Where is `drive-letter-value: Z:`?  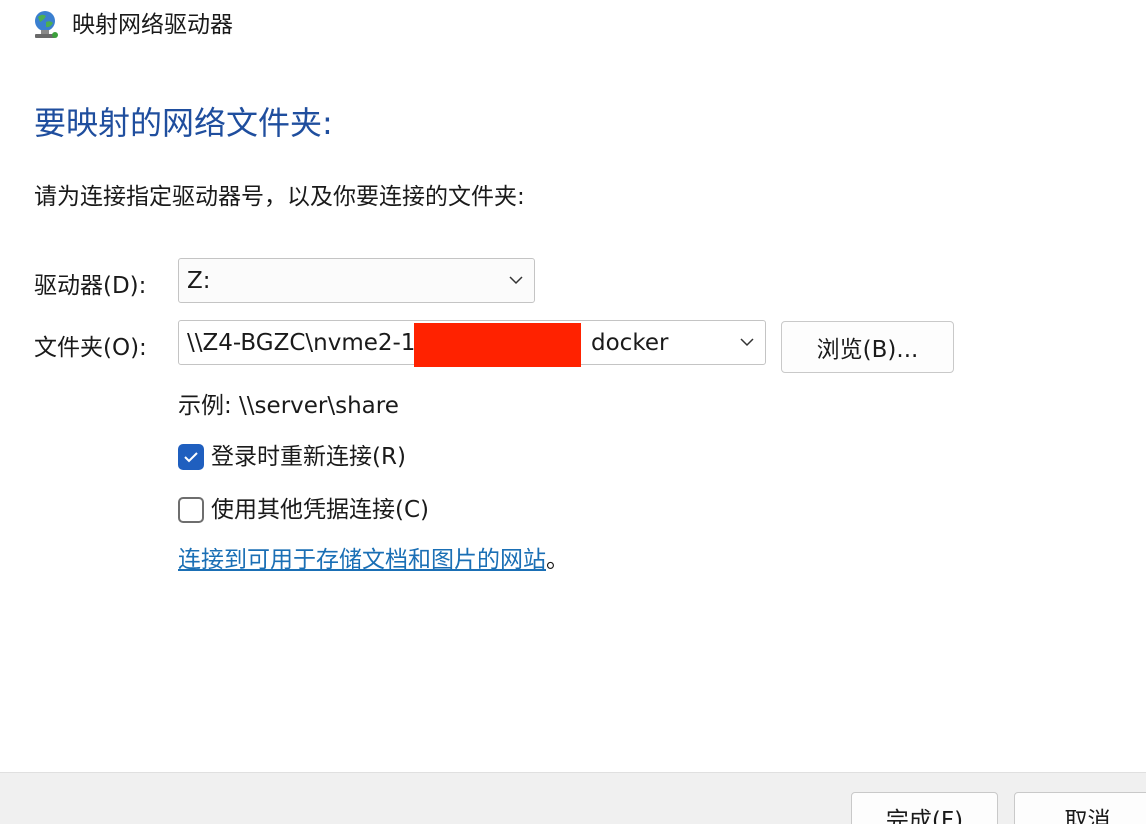
drive-letter-value: Z: is located at coordinates (199, 281).